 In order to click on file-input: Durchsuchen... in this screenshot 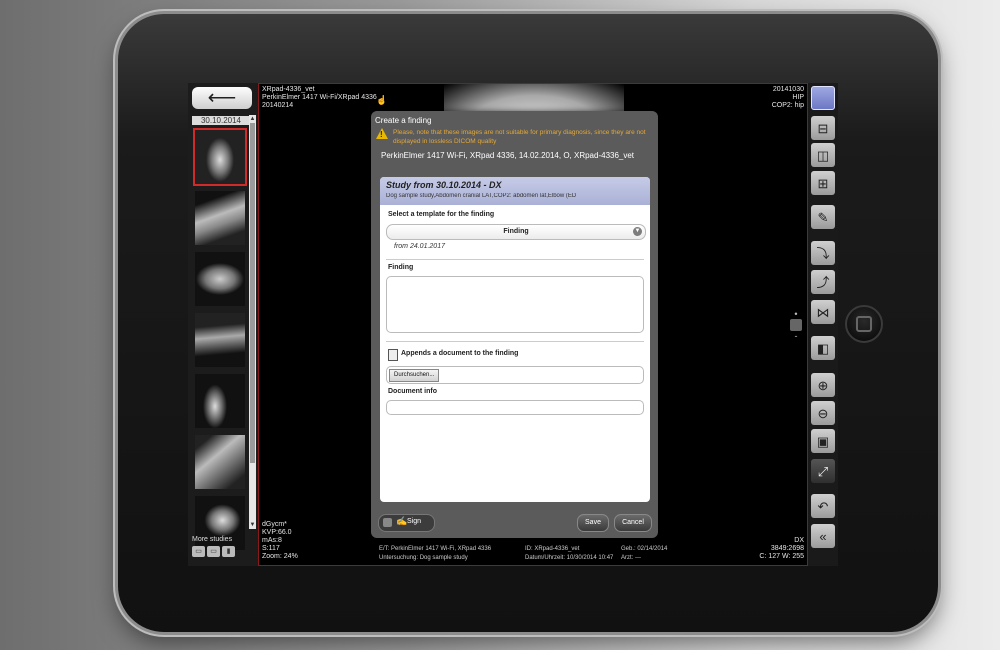, I will do `click(515, 375)`.